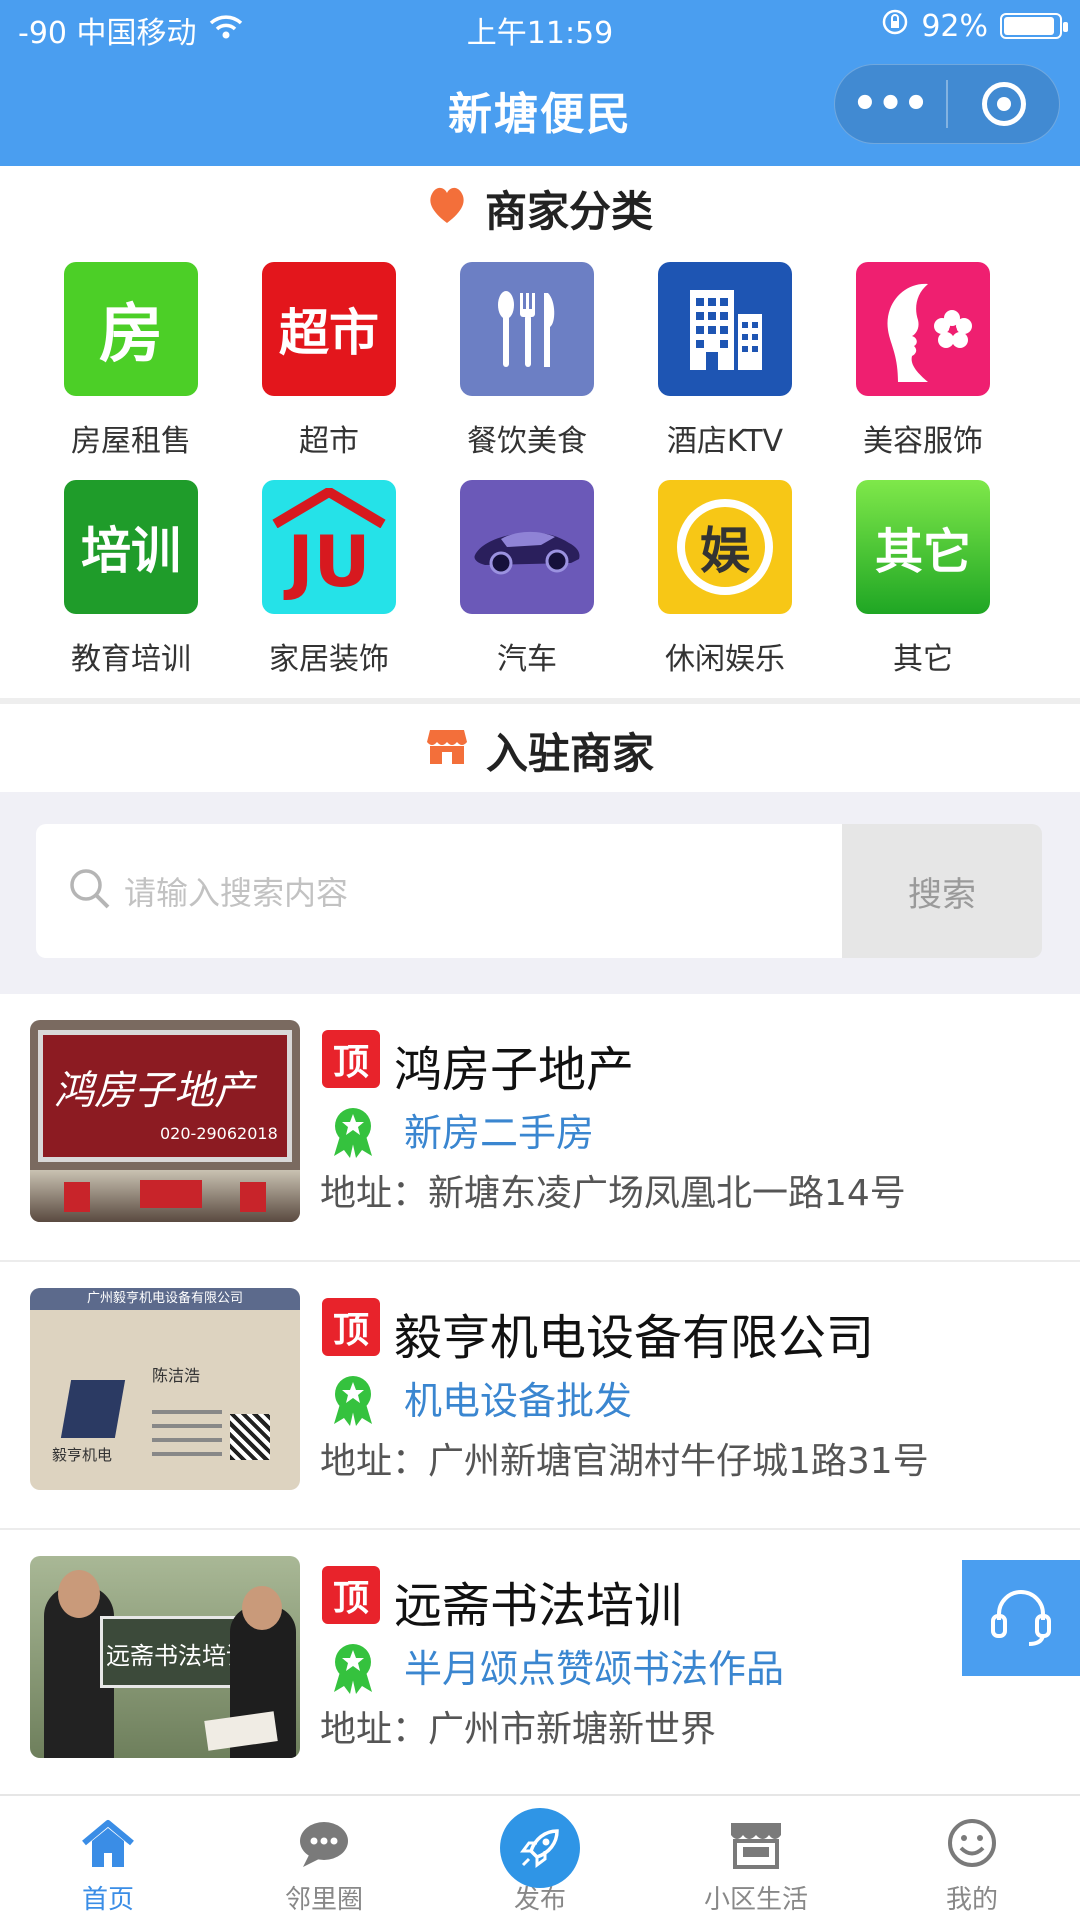 The height and width of the screenshot is (1920, 1080). I want to click on category-home-decor: JU 家居装饰, so click(329, 589).